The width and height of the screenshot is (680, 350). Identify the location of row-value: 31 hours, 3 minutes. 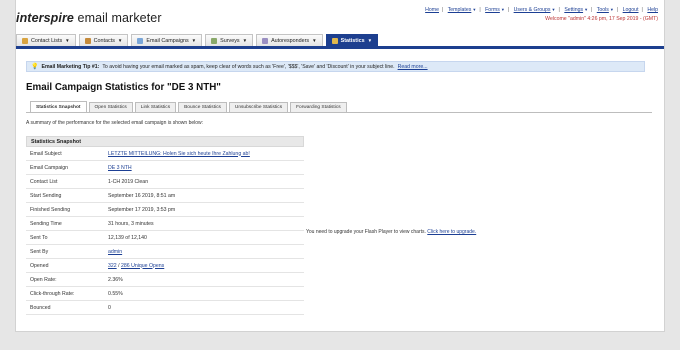
(131, 223).